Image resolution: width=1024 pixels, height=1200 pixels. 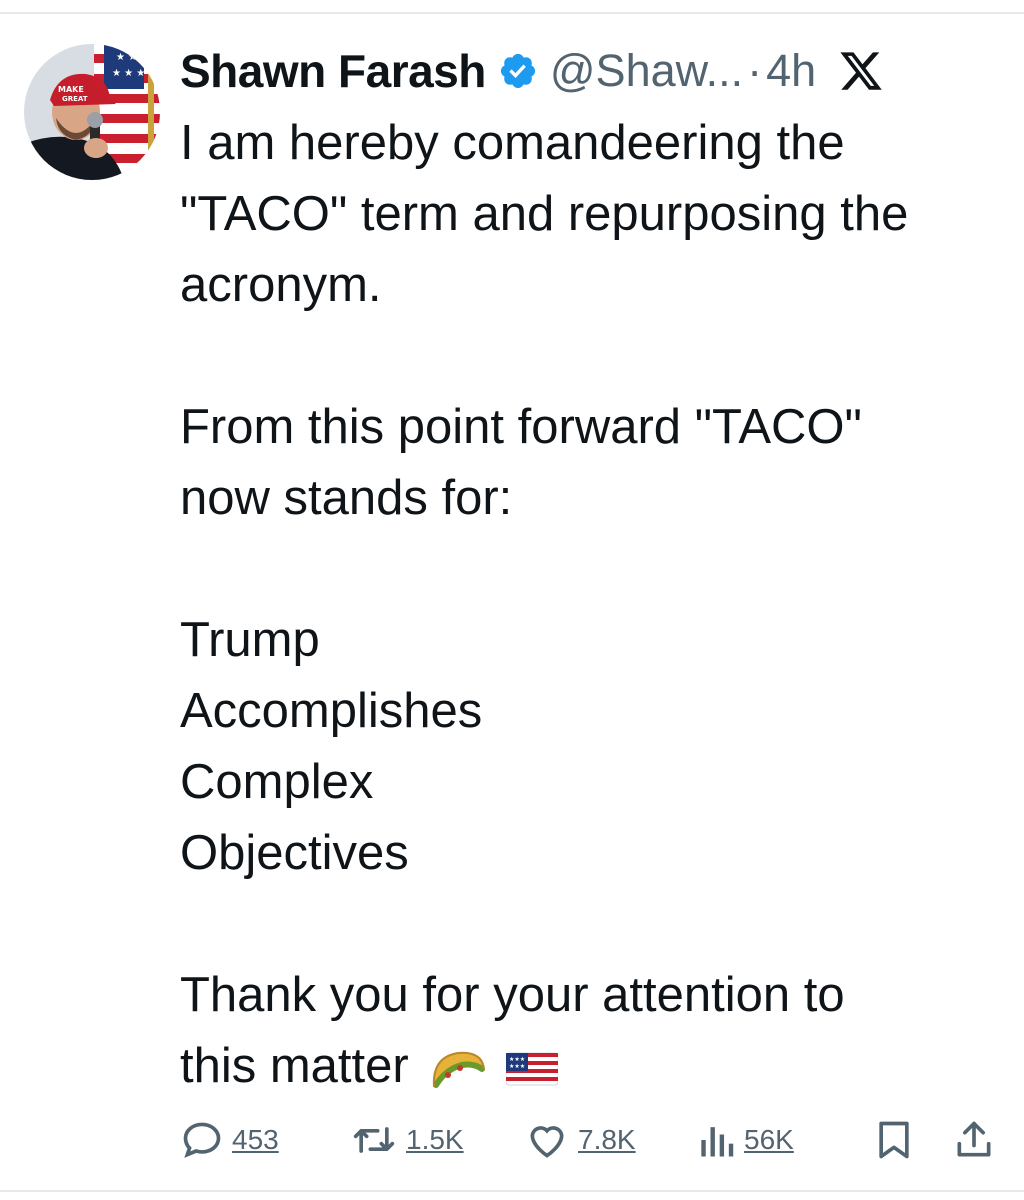 What do you see at coordinates (769, 1140) in the screenshot?
I see `view-count: 56K` at bounding box center [769, 1140].